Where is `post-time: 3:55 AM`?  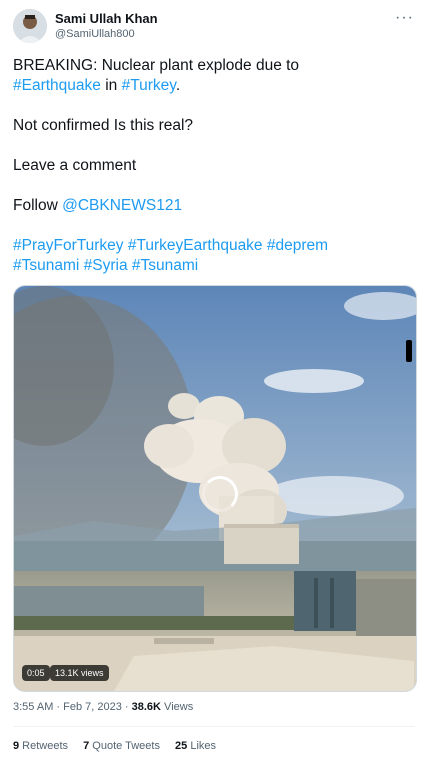
post-time: 3:55 AM is located at coordinates (33, 707).